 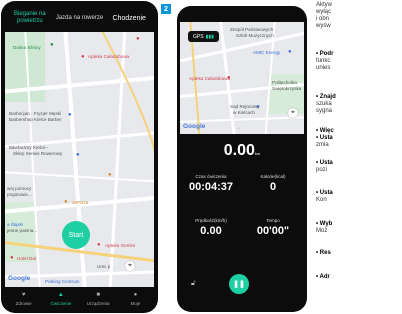 I want to click on pharmacy-pin-2-icon: ●, so click(x=99, y=245).